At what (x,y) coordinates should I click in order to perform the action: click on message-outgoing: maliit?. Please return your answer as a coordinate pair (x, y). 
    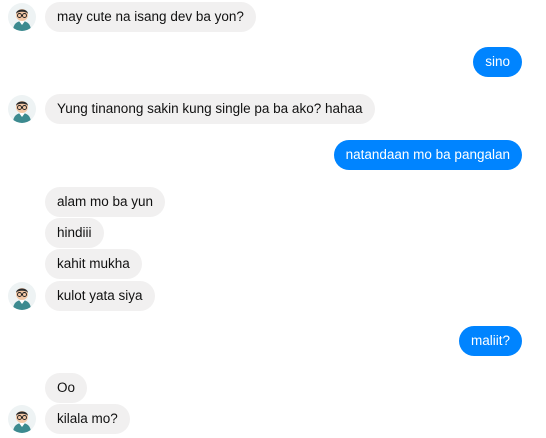
    Looking at the image, I should click on (490, 341).